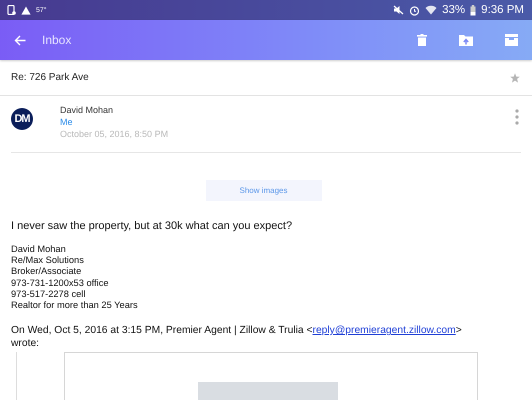 Image resolution: width=532 pixels, height=400 pixels. What do you see at coordinates (515, 77) in the screenshot?
I see `star-icon` at bounding box center [515, 77].